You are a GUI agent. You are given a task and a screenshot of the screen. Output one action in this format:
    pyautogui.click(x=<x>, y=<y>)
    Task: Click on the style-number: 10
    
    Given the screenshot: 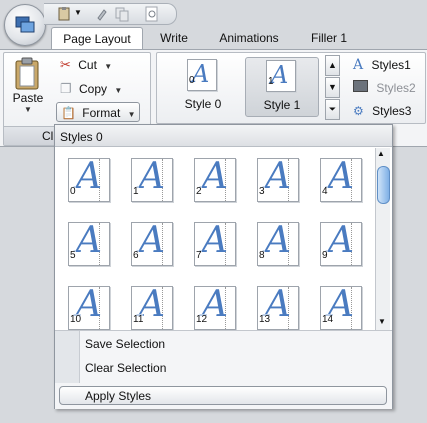 What is the action you would take?
    pyautogui.click(x=76, y=319)
    